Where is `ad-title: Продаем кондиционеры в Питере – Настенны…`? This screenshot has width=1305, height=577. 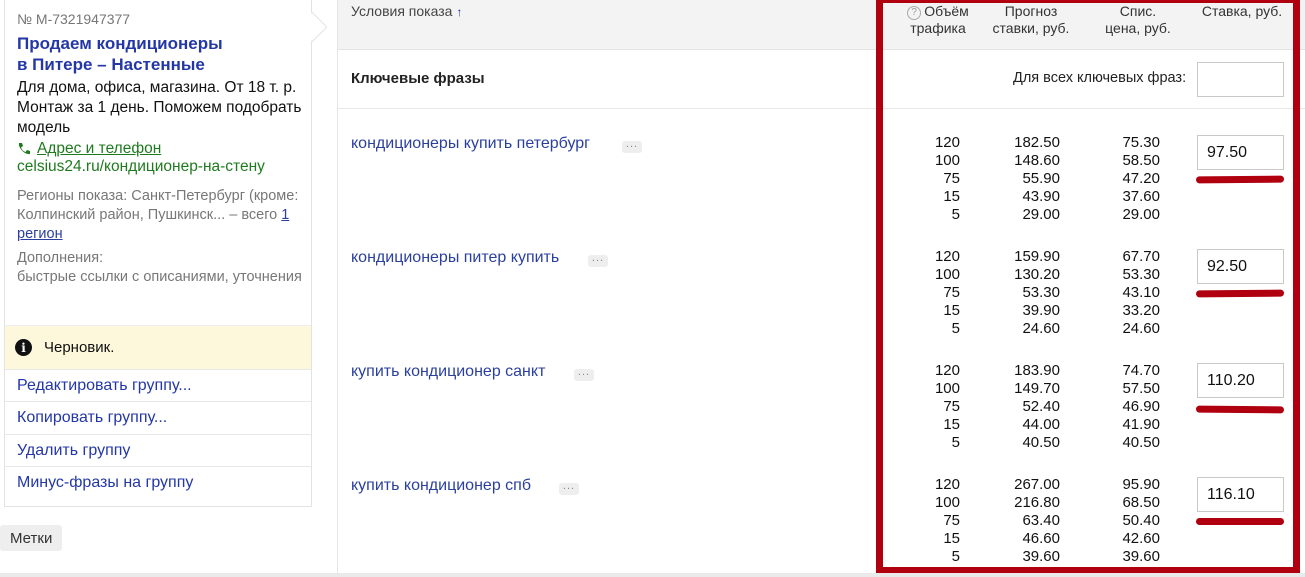
ad-title: Продаем кондиционеры в Питере – Настенны… is located at coordinates (162, 54).